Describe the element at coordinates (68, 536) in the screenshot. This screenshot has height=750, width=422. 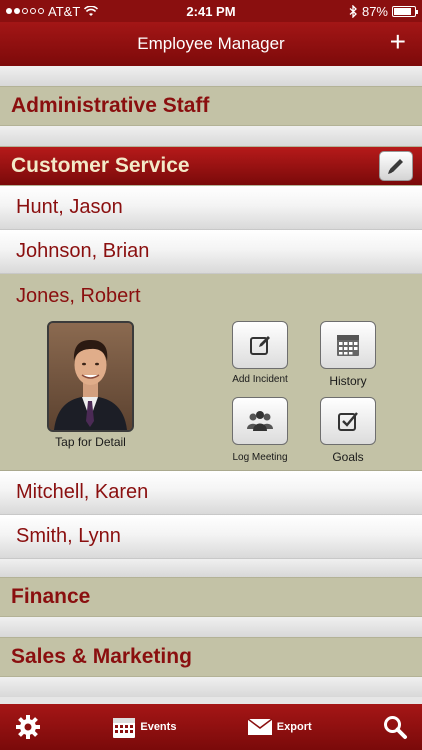
I see `employee-name: Smith, Lynn` at that location.